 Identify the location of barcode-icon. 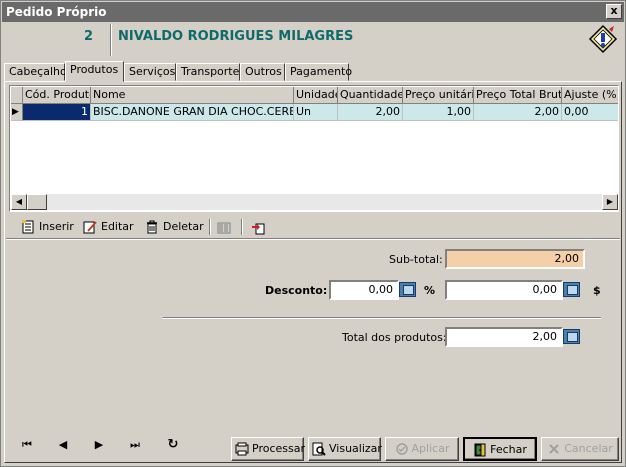
(224, 228).